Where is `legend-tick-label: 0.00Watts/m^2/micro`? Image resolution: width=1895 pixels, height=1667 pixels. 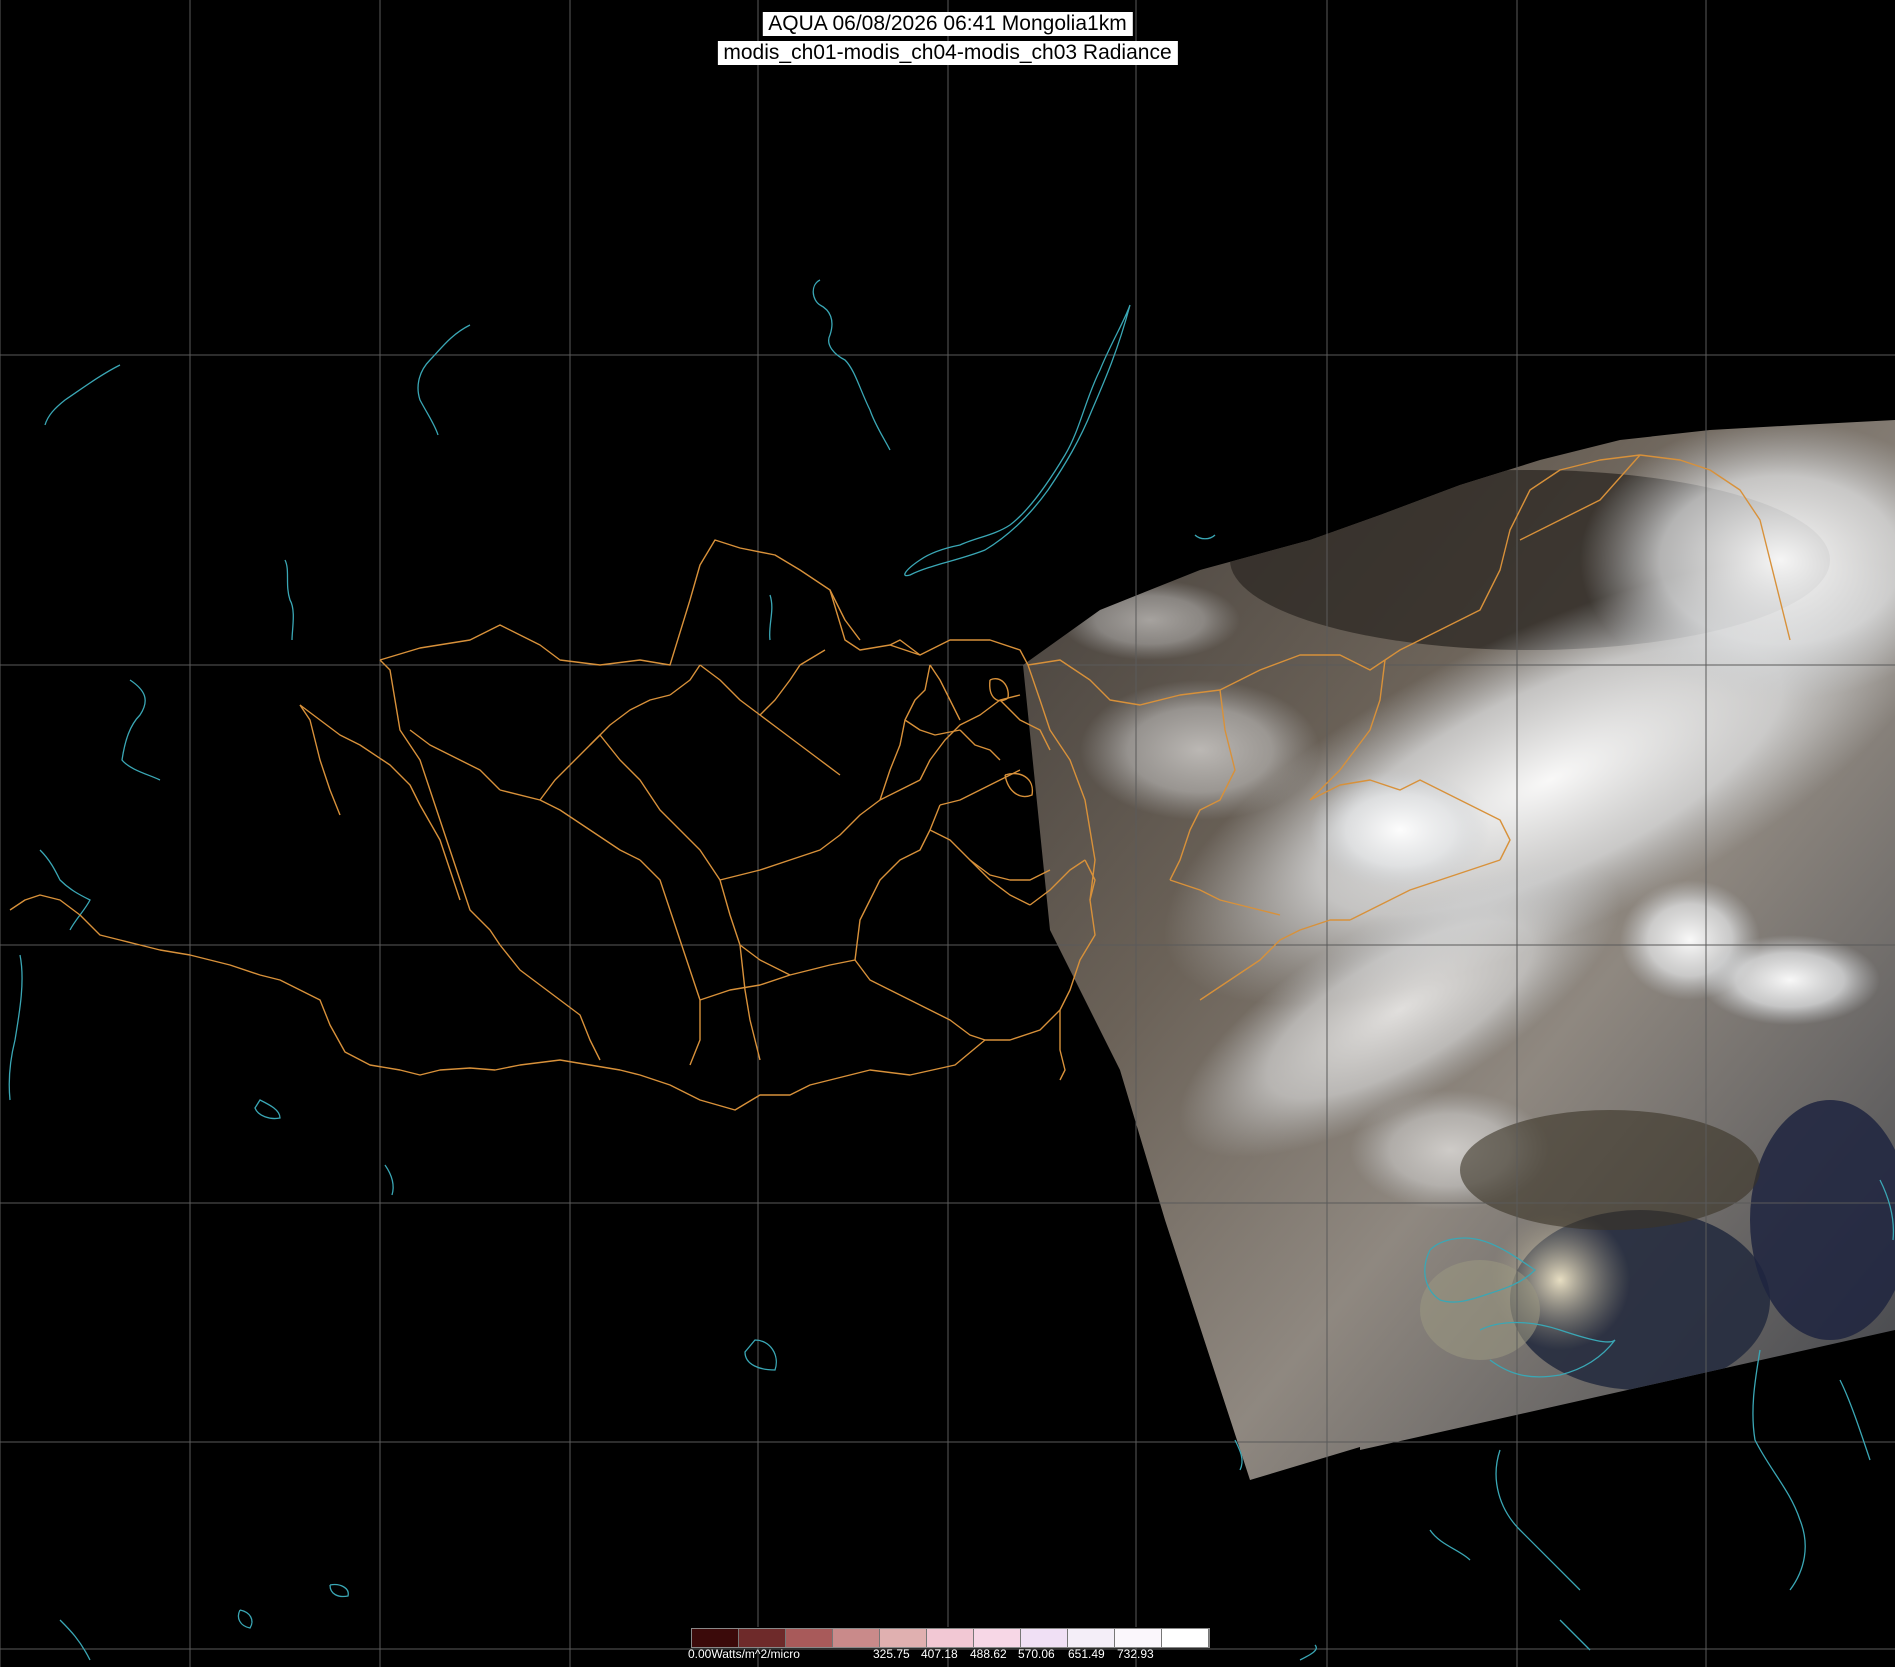 legend-tick-label: 0.00Watts/m^2/micro is located at coordinates (744, 1654).